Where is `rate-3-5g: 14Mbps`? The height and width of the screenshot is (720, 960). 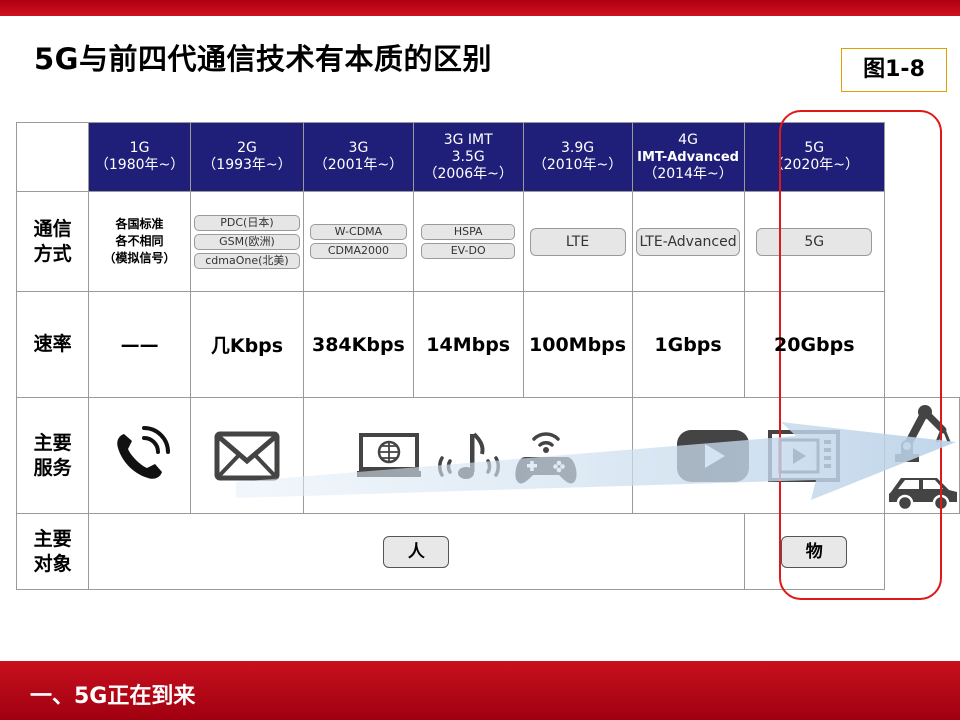 rate-3-5g: 14Mbps is located at coordinates (468, 344).